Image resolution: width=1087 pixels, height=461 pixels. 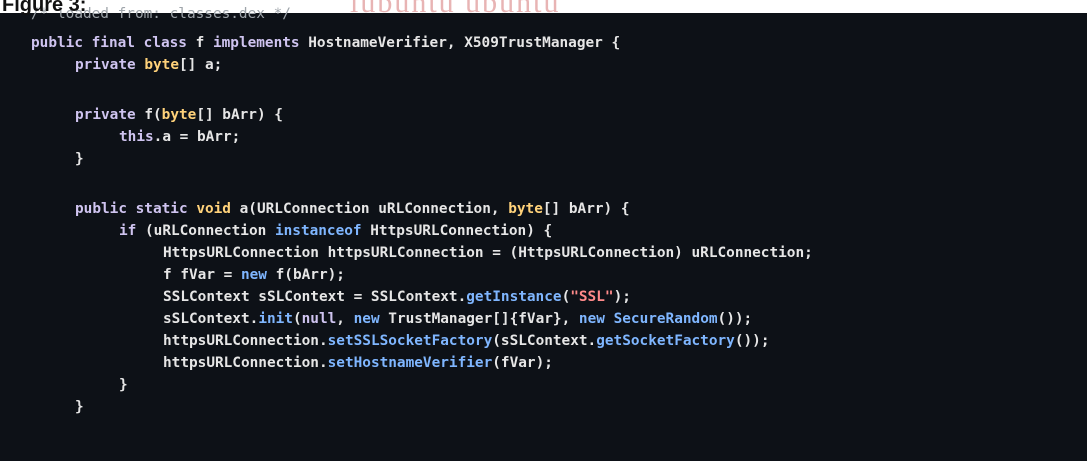 I want to click on code-line-close1: }, so click(x=79, y=159).